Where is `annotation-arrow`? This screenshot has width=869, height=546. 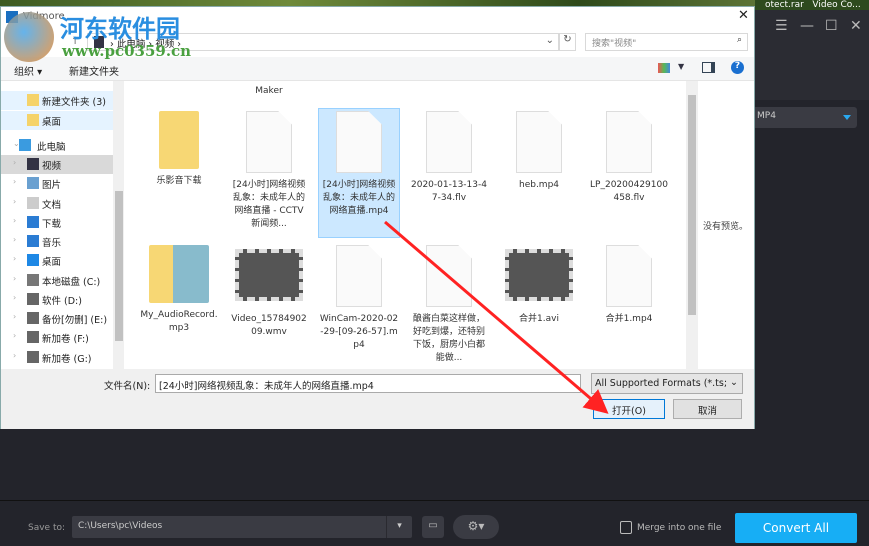
annotation-arrow is located at coordinates (496, 317).